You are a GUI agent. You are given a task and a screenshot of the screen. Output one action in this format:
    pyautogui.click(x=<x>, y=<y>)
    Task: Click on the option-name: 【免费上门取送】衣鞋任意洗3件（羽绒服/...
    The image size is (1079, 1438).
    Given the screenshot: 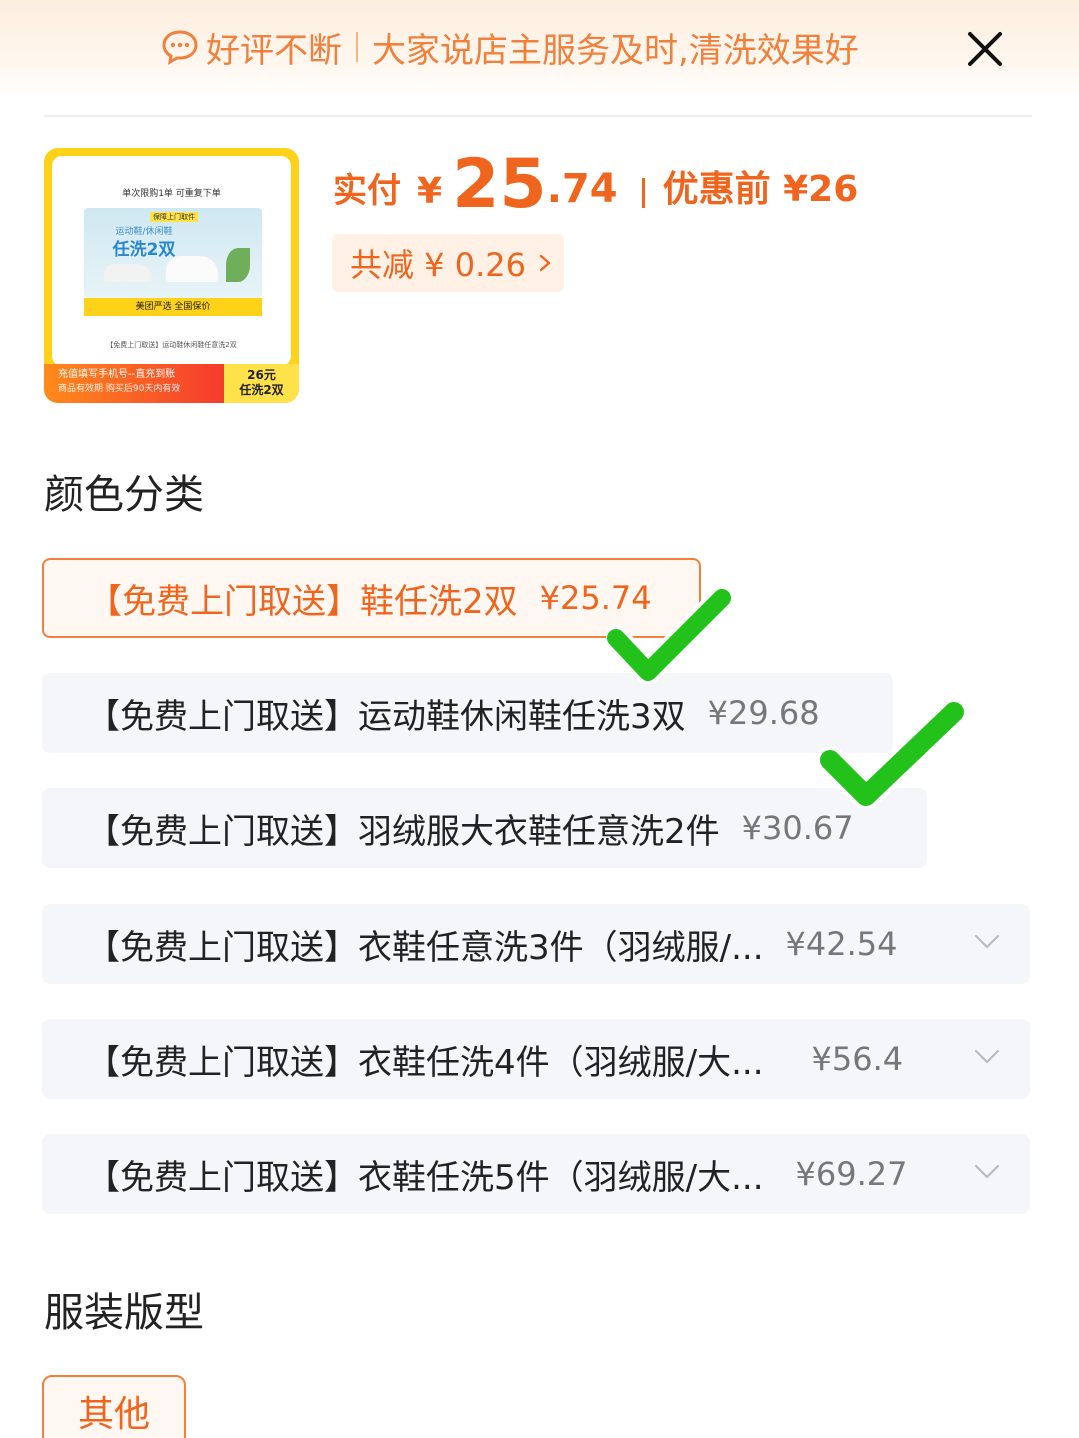 What is the action you would take?
    pyautogui.click(x=425, y=947)
    